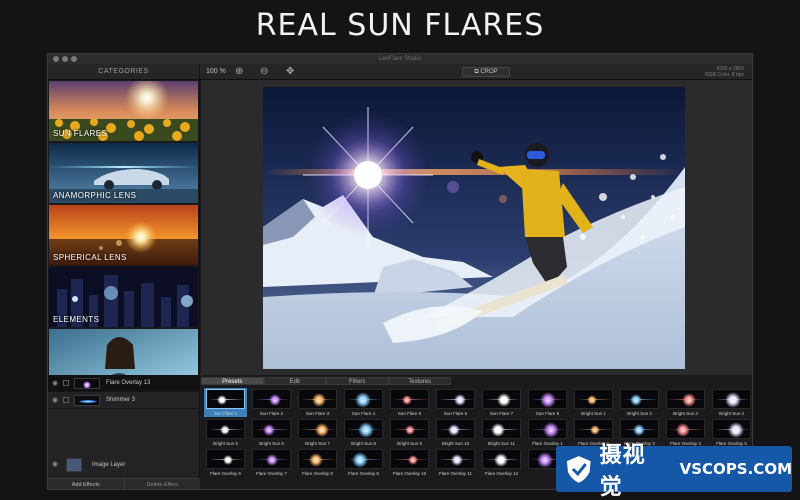 This screenshot has width=800, height=500. I want to click on preset-tile: Bright Sun 2, so click(639, 402).